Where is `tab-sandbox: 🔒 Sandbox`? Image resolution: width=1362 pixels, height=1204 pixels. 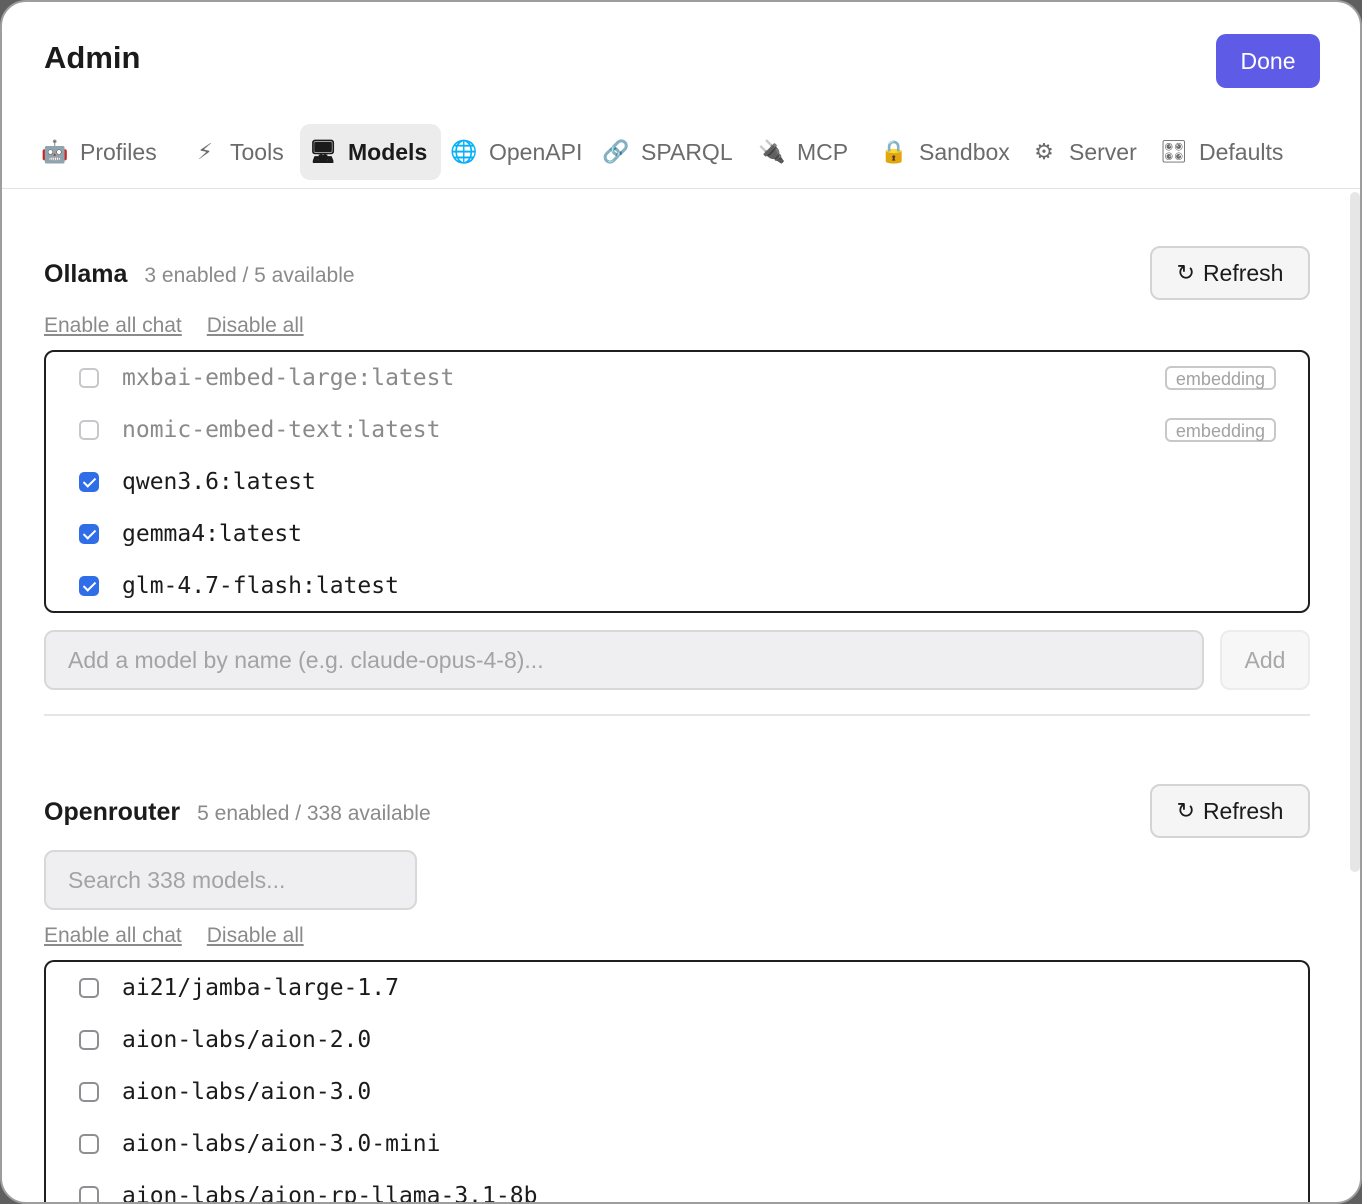
tab-sandbox: 🔒 Sandbox is located at coordinates (946, 152).